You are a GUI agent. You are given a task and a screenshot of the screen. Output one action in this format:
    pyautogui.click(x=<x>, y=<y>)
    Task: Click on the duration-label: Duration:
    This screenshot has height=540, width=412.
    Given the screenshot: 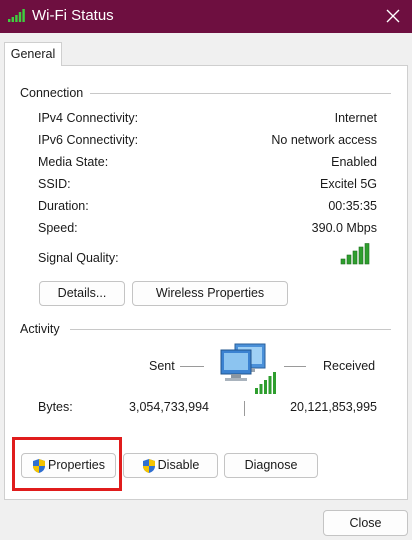 What is the action you would take?
    pyautogui.click(x=63, y=206)
    